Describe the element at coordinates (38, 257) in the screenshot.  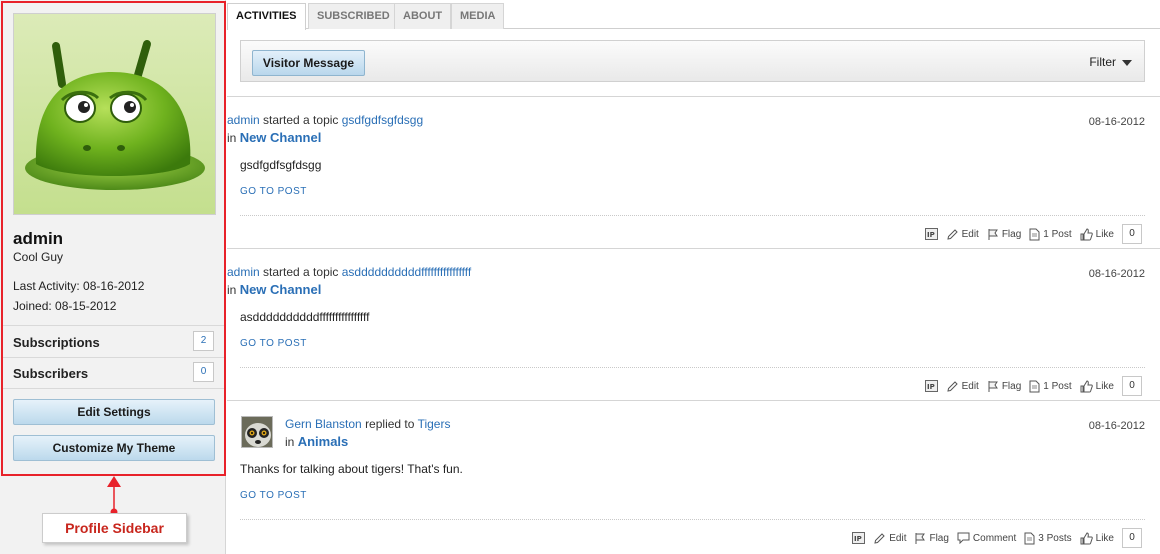
I see `profile-user-title: Cool Guy` at that location.